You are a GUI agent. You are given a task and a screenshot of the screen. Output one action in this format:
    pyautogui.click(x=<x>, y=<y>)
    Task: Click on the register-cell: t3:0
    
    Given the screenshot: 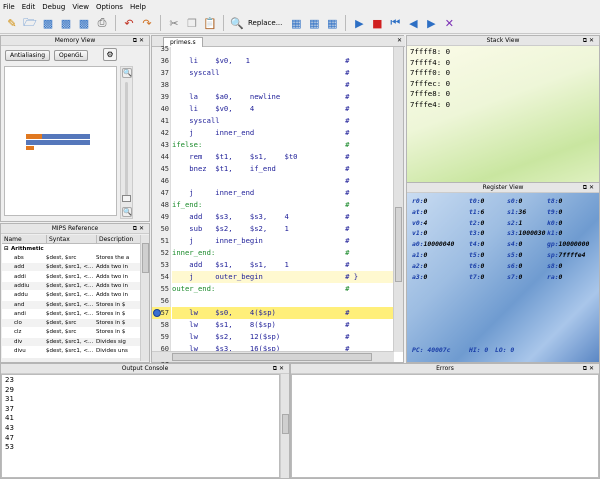 What is the action you would take?
    pyautogui.click(x=477, y=233)
    